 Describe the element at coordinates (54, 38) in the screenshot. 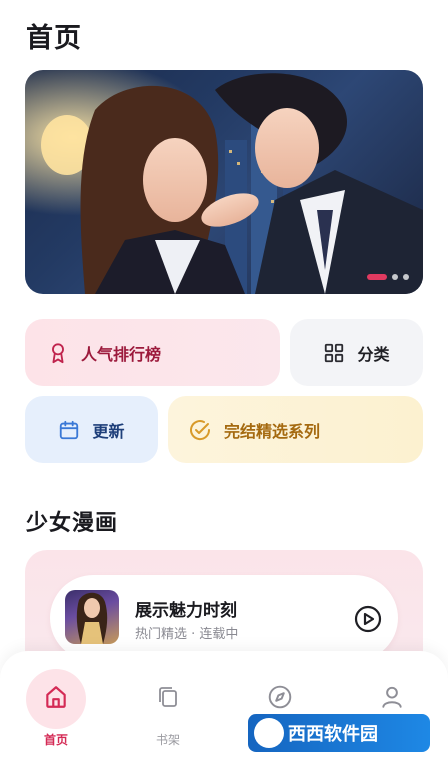

I see `page-title: 首页` at that location.